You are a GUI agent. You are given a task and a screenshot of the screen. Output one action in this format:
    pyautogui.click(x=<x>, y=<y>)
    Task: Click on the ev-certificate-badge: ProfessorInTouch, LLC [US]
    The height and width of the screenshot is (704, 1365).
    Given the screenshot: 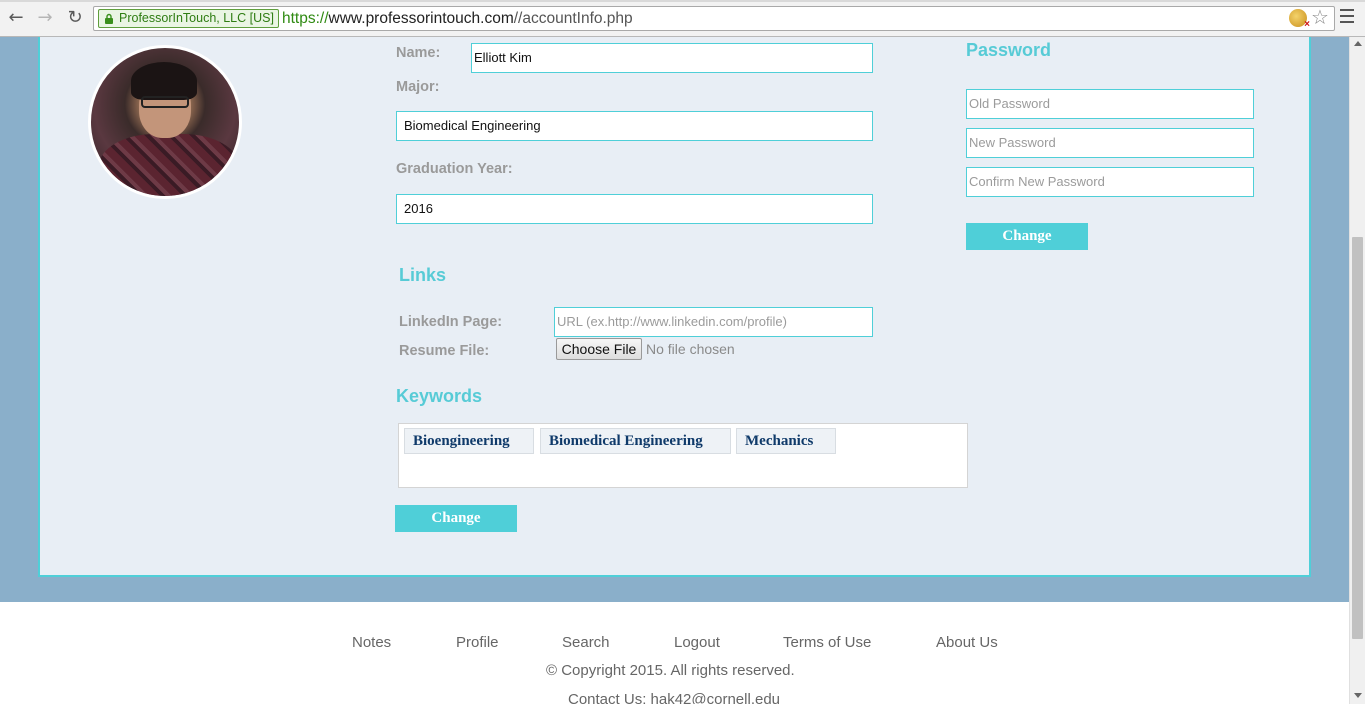 What is the action you would take?
    pyautogui.click(x=188, y=18)
    